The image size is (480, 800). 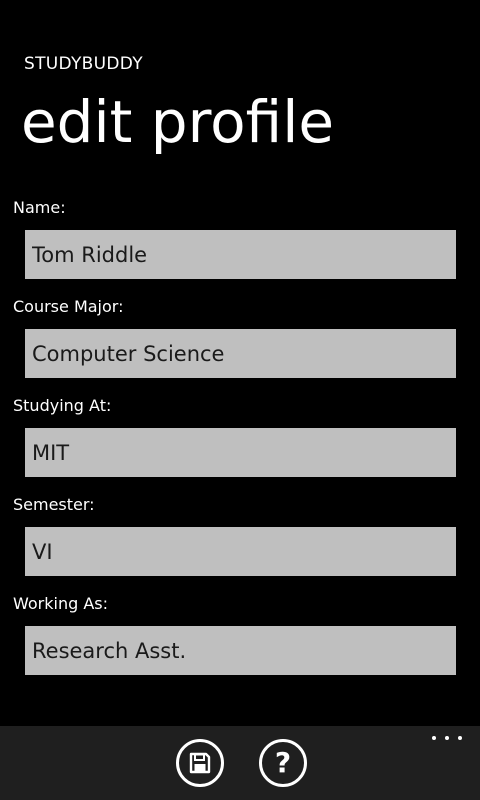 I want to click on working-as-label: Working As:, so click(x=61, y=603).